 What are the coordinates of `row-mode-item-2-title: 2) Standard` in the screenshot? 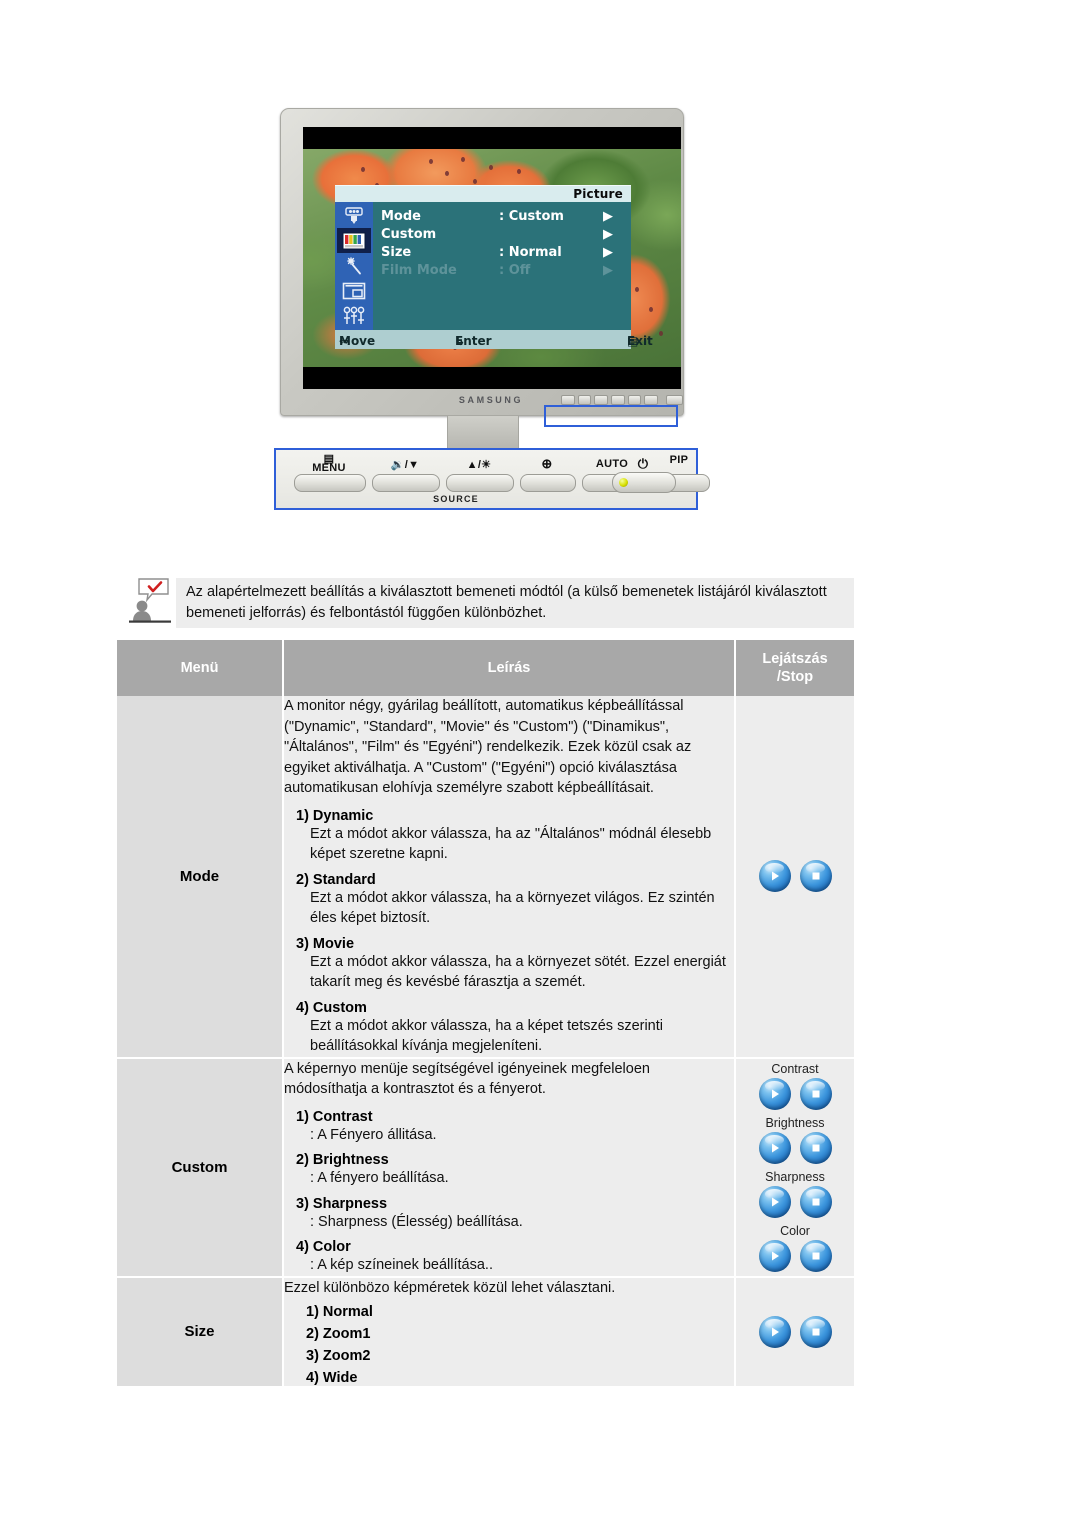 It's located at (336, 879).